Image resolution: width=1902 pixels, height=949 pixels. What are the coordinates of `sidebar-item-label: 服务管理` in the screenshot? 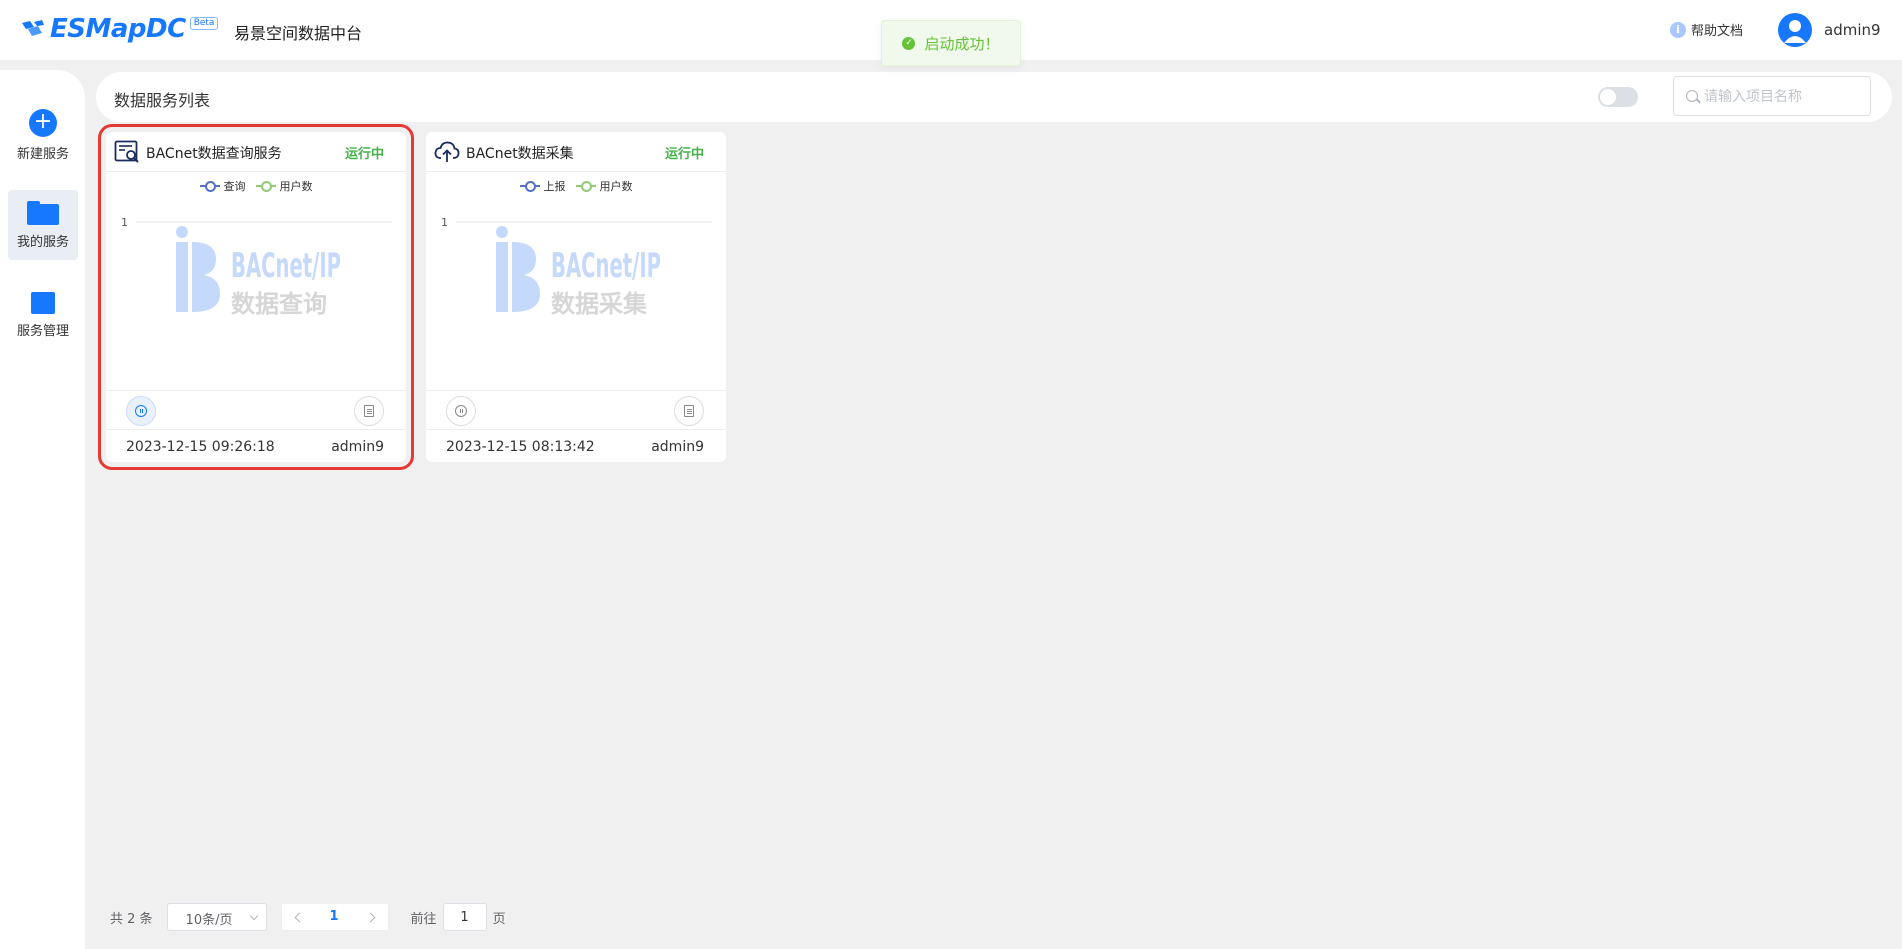 It's located at (42, 331).